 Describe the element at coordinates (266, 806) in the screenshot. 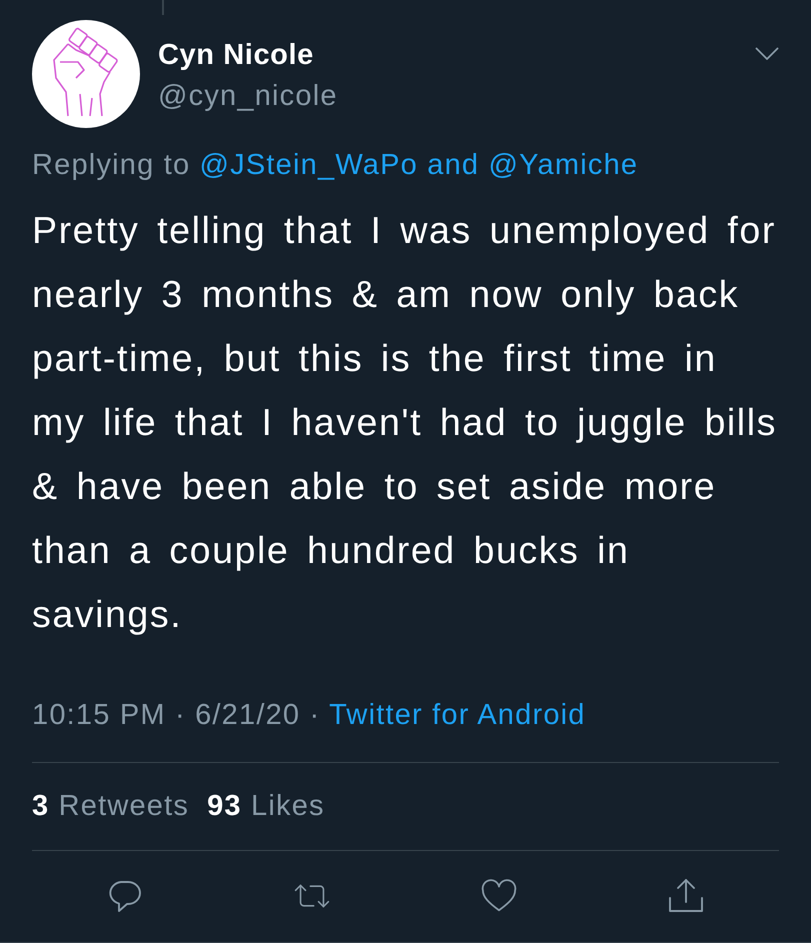

I see `like-count: 93 Likes` at that location.